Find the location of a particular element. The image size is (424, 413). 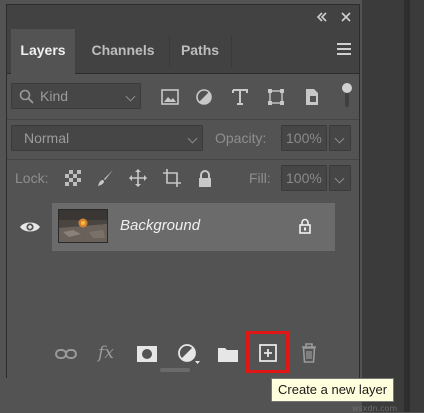

new-layer-highlight is located at coordinates (267, 352).